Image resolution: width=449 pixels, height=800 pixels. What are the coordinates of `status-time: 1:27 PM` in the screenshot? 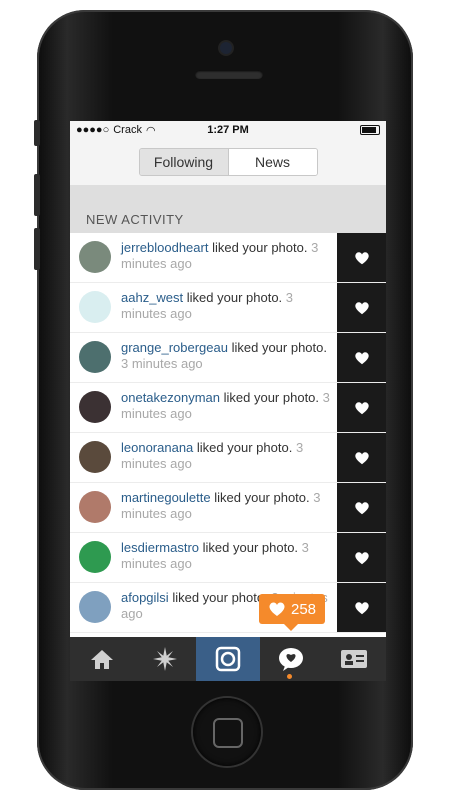 It's located at (228, 130).